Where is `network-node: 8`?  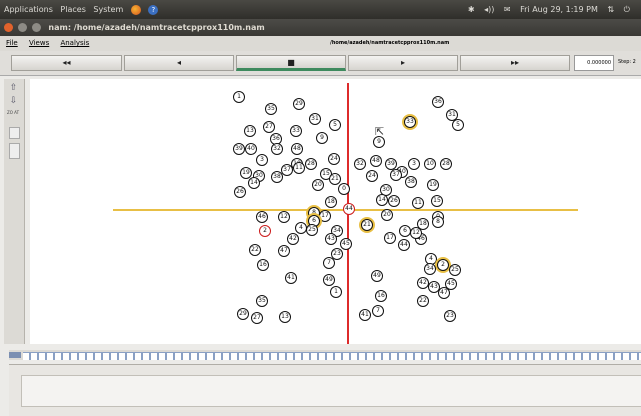 network-node: 8 is located at coordinates (438, 222).